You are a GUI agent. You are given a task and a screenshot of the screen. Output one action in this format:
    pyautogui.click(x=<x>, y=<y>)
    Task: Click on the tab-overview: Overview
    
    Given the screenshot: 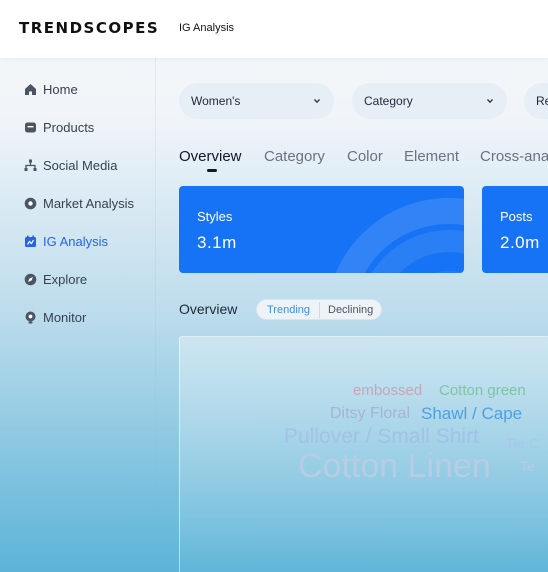 What is the action you would take?
    pyautogui.click(x=210, y=156)
    